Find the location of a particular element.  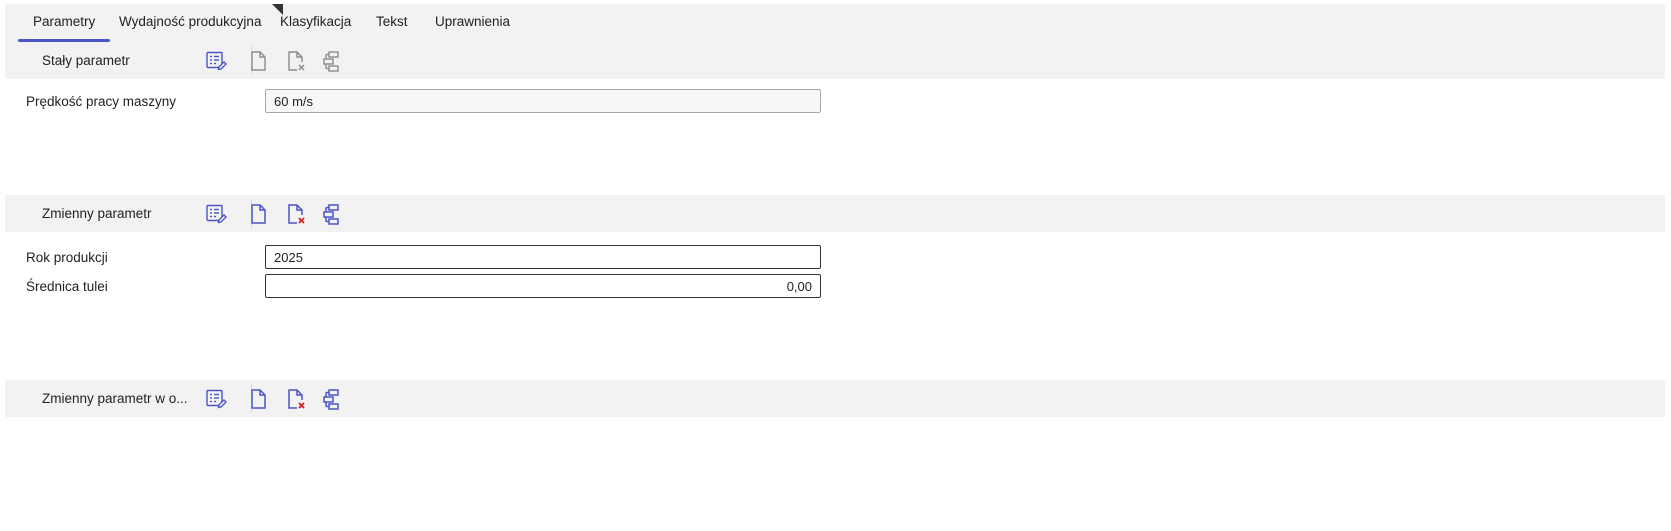

tab-uprawnienia: Uprawnienia is located at coordinates (472, 23).